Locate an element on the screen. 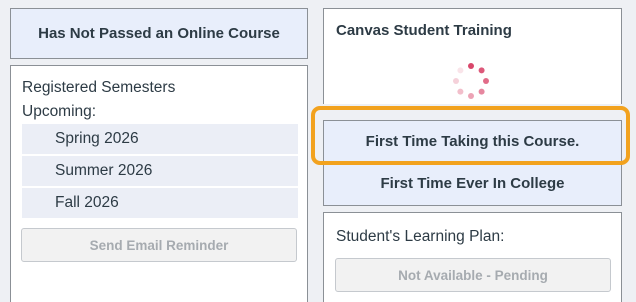 Image resolution: width=636 pixels, height=302 pixels. online-course-status-text: Has Not Passed an Online Course is located at coordinates (159, 33).